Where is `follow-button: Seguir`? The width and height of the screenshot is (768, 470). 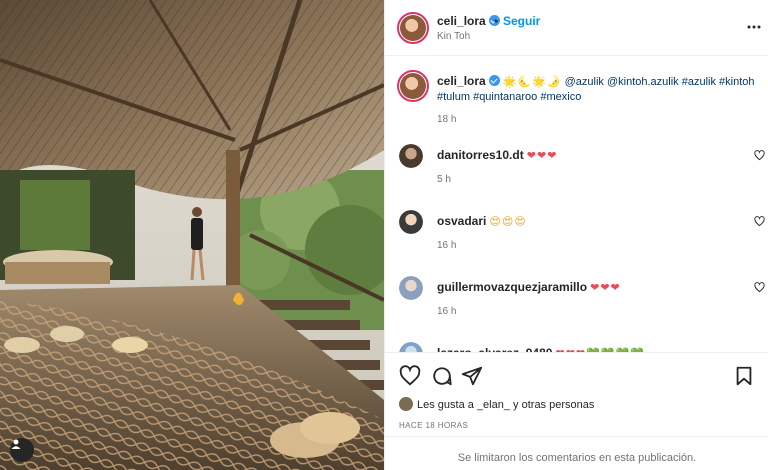 follow-button: Seguir is located at coordinates (521, 21).